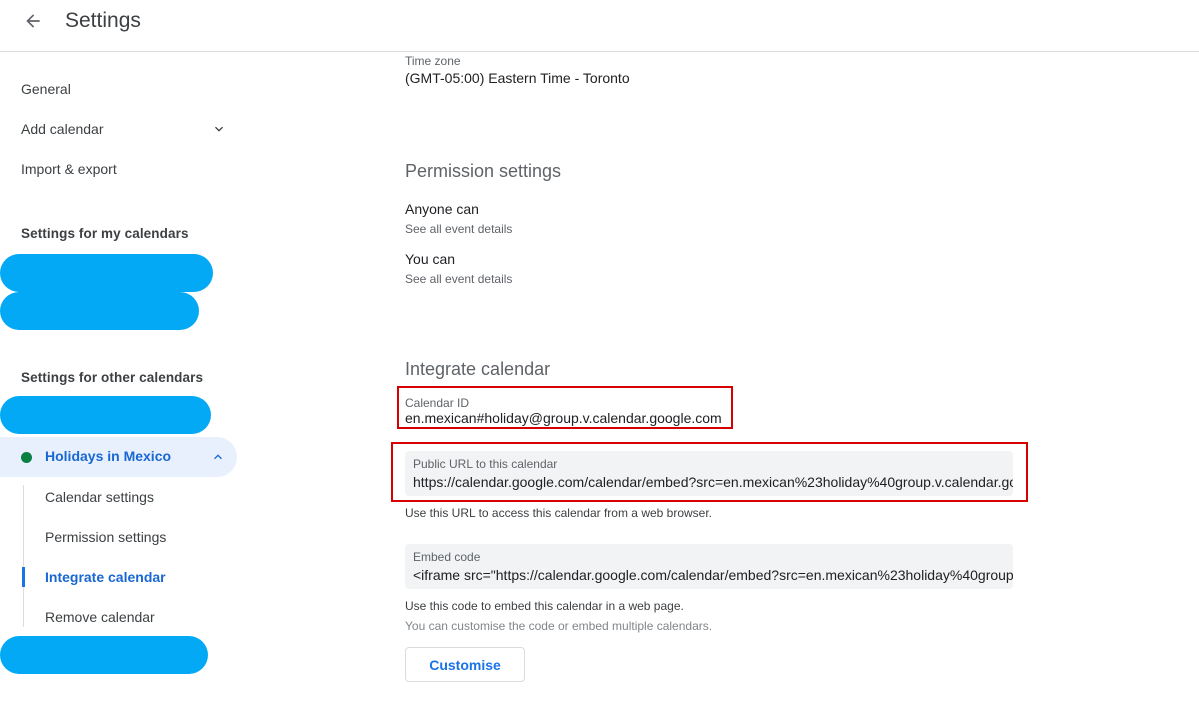 The image size is (1199, 716). I want to click on active-indicator, so click(23, 577).